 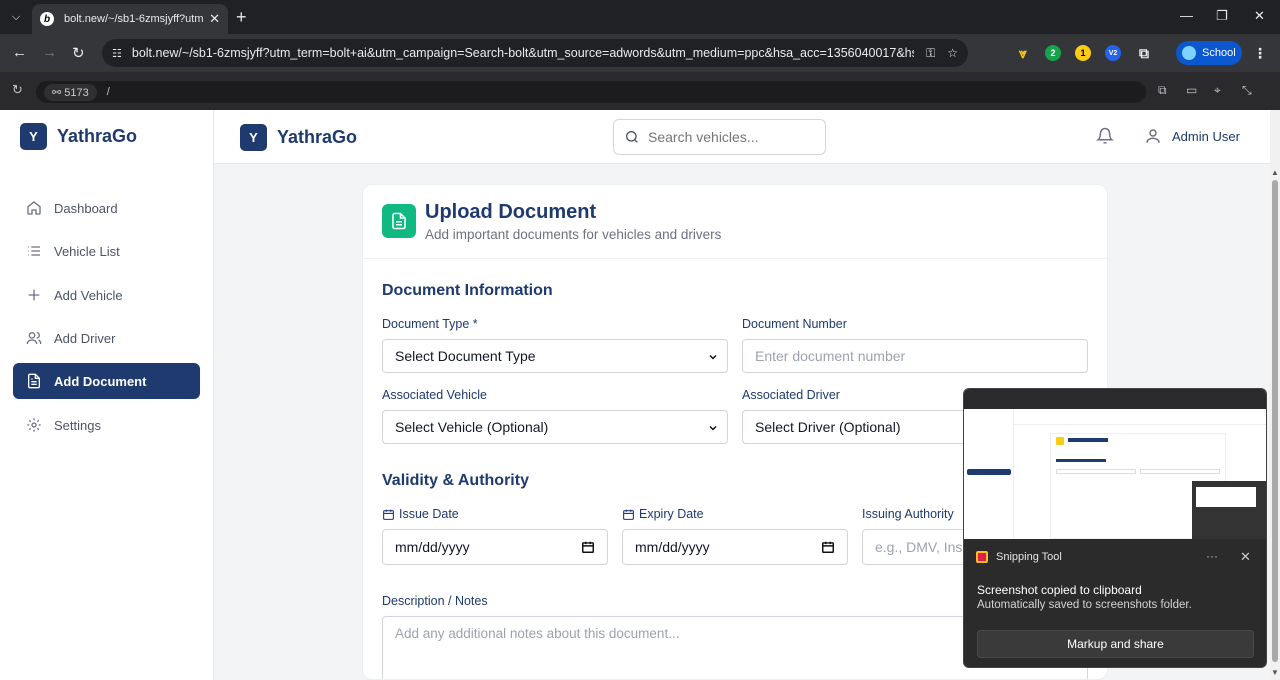 I want to click on screenshot-thumbnail, so click(x=1115, y=464).